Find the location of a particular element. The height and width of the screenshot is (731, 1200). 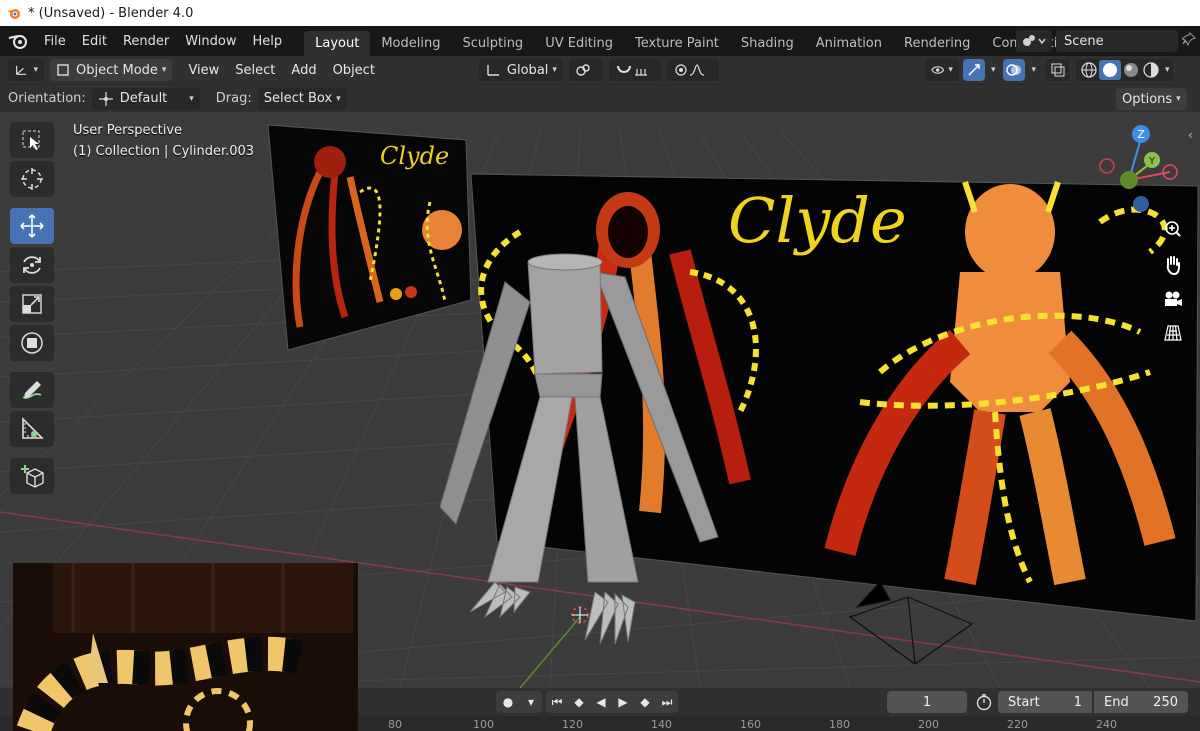

add-cube-tool is located at coordinates (32, 476).